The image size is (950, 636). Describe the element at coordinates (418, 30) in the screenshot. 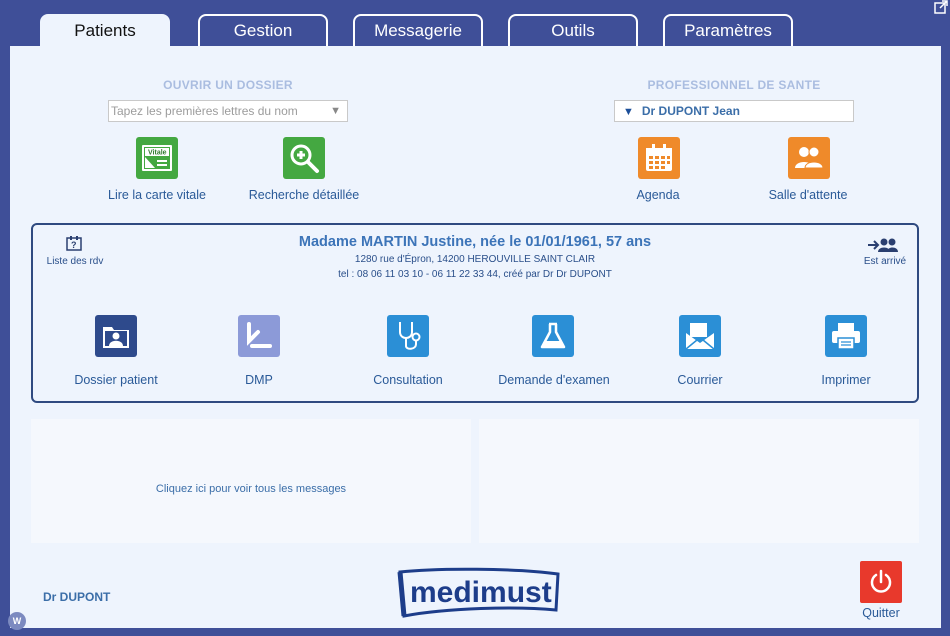

I see `tab-messagerie: Messagerie` at that location.